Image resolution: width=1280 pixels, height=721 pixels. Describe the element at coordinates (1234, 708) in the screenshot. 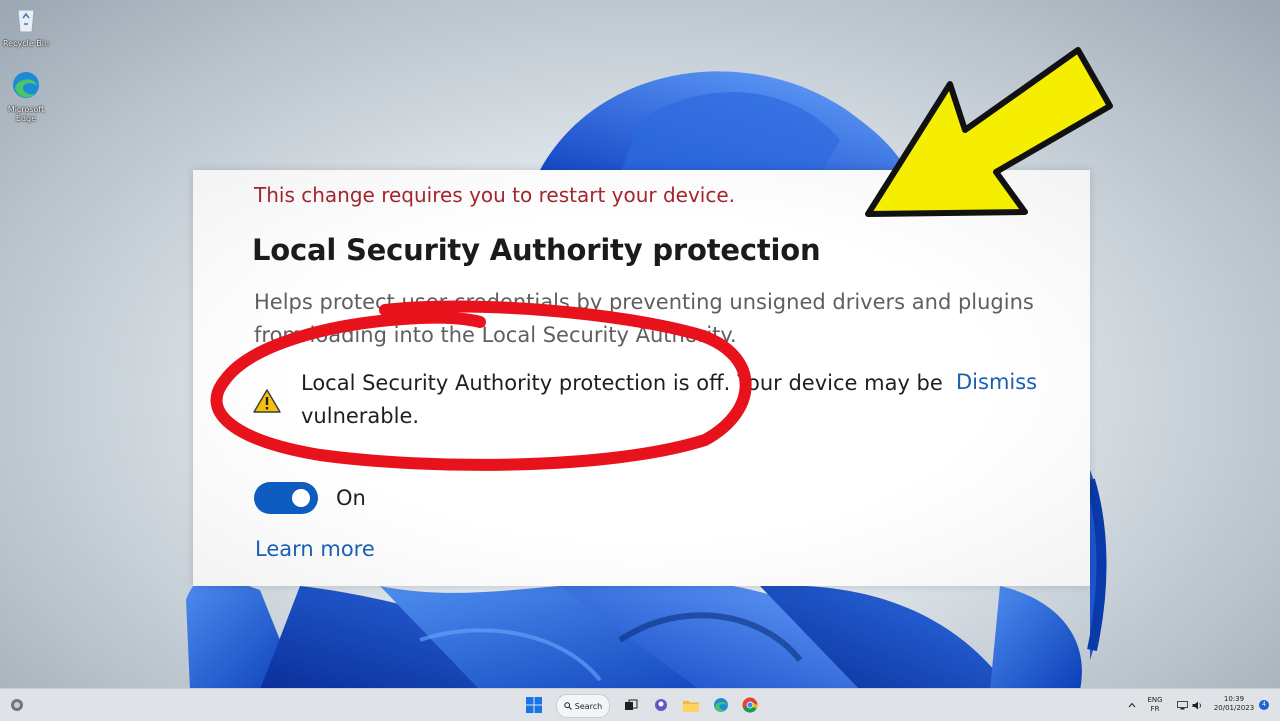

I see `clock-date: 20/01/2023` at that location.